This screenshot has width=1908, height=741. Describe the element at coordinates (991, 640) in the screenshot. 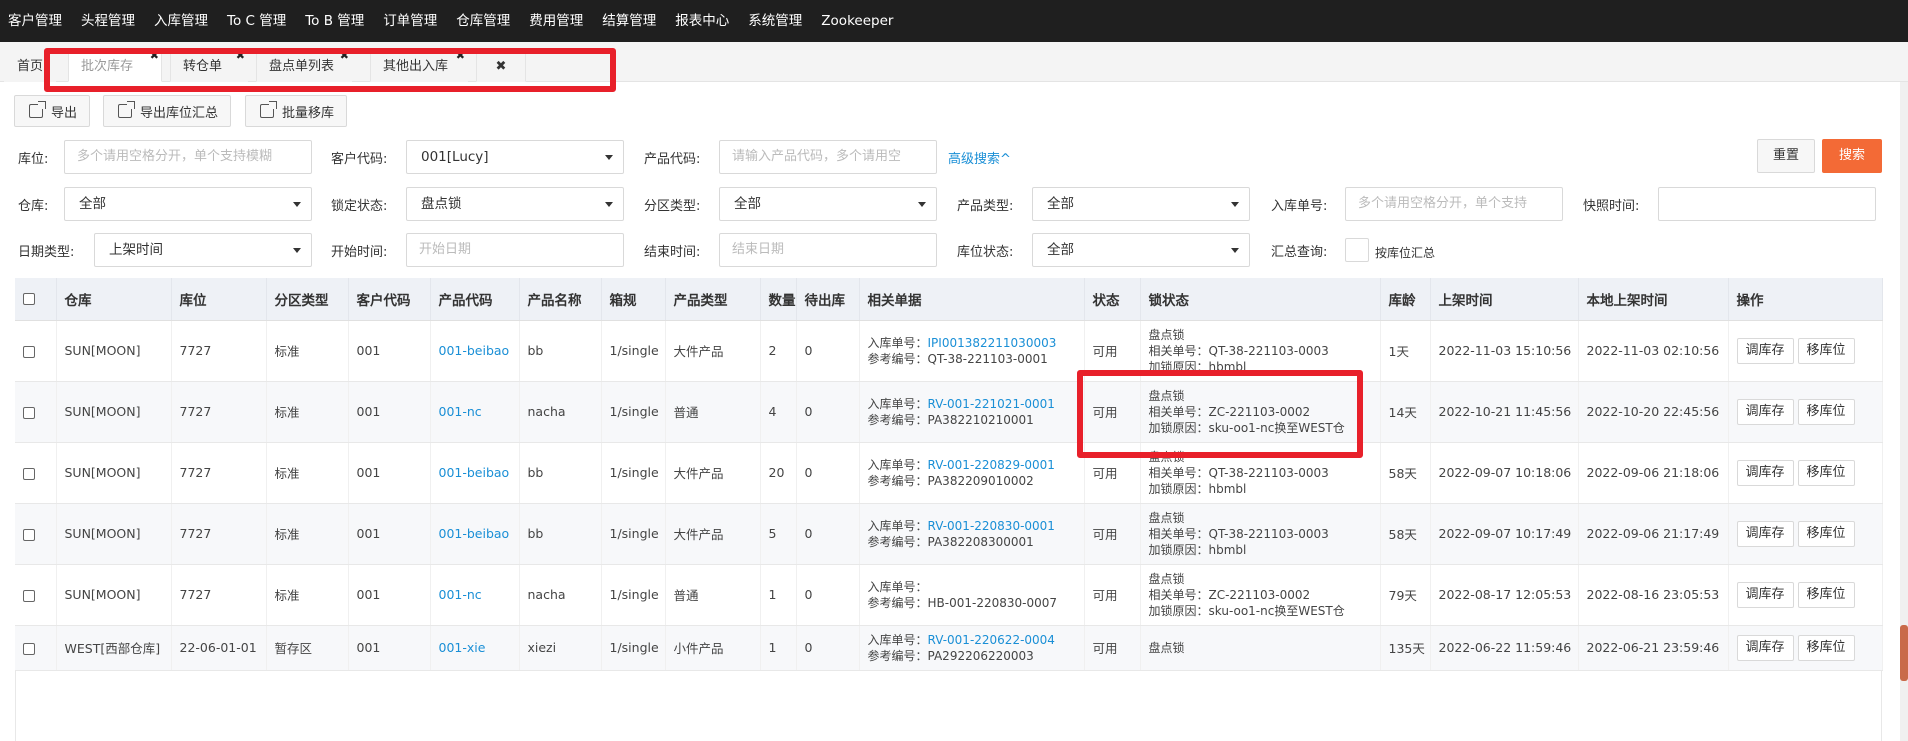

I see `doc-inbound-link: RV-001-220622-0004` at that location.